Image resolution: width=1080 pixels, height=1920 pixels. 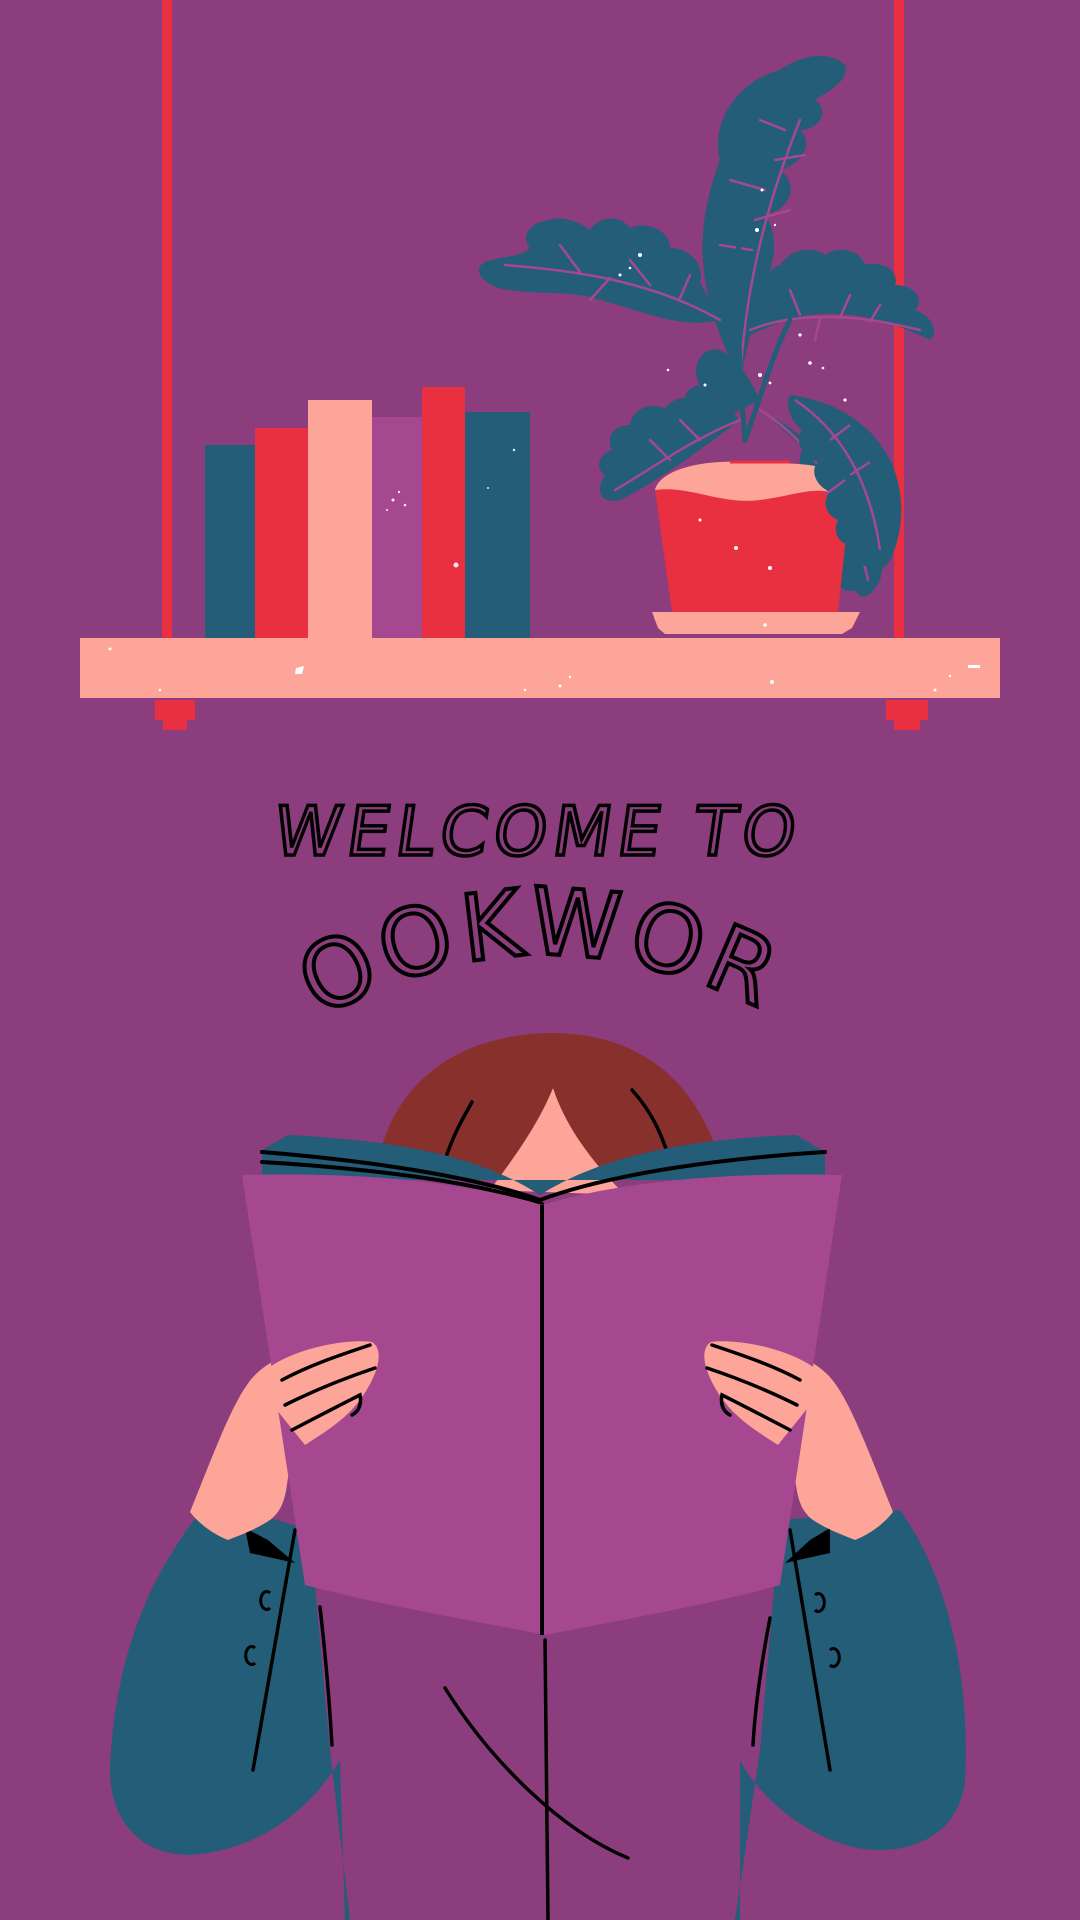 I want to click on books-on-shelf, so click(x=367, y=513).